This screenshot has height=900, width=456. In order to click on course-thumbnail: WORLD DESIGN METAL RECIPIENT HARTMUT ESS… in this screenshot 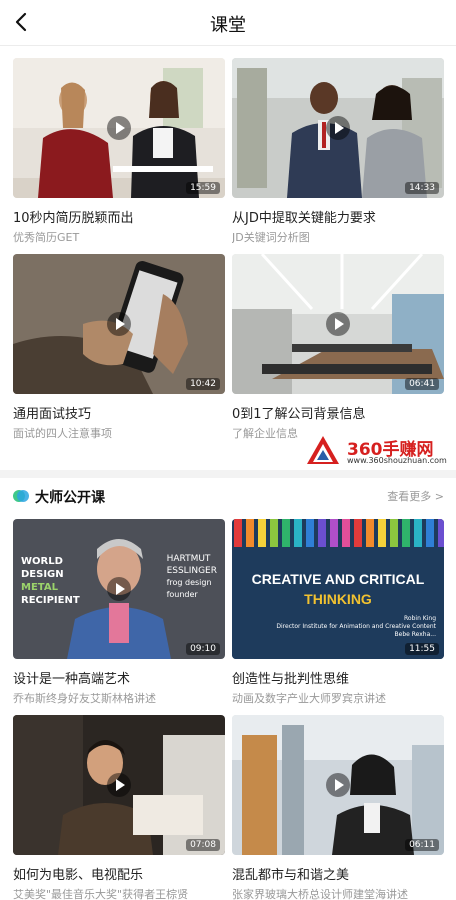, I will do `click(119, 589)`.